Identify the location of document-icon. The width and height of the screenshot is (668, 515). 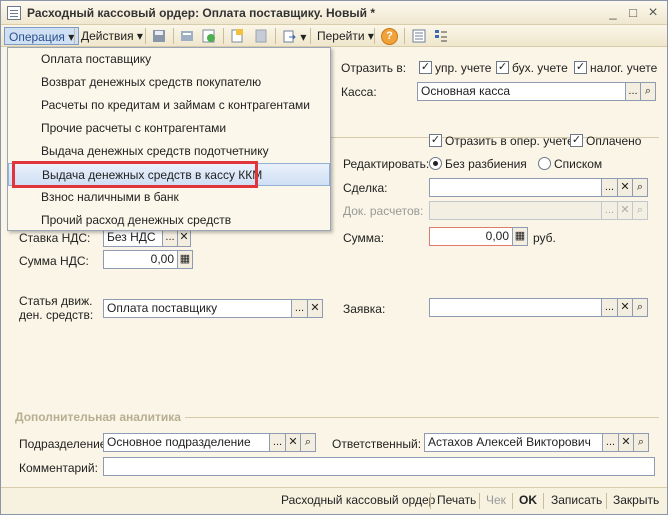
(14, 13).